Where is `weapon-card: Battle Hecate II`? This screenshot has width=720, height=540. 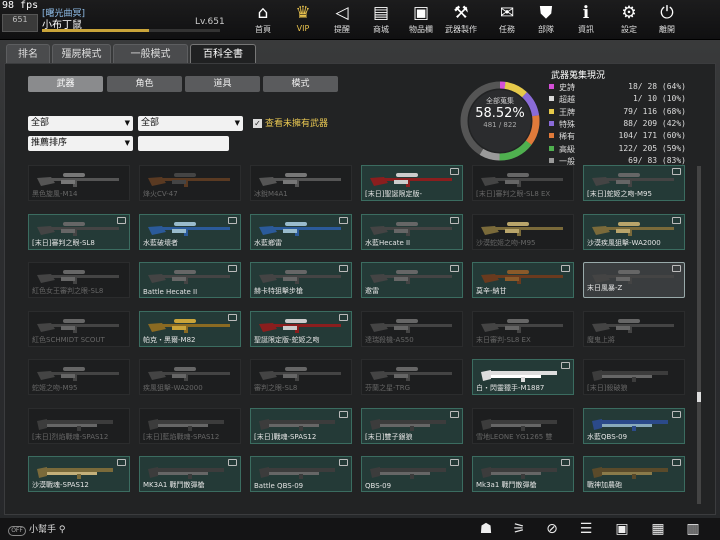
weapon-card: Battle Hecate II is located at coordinates (190, 280).